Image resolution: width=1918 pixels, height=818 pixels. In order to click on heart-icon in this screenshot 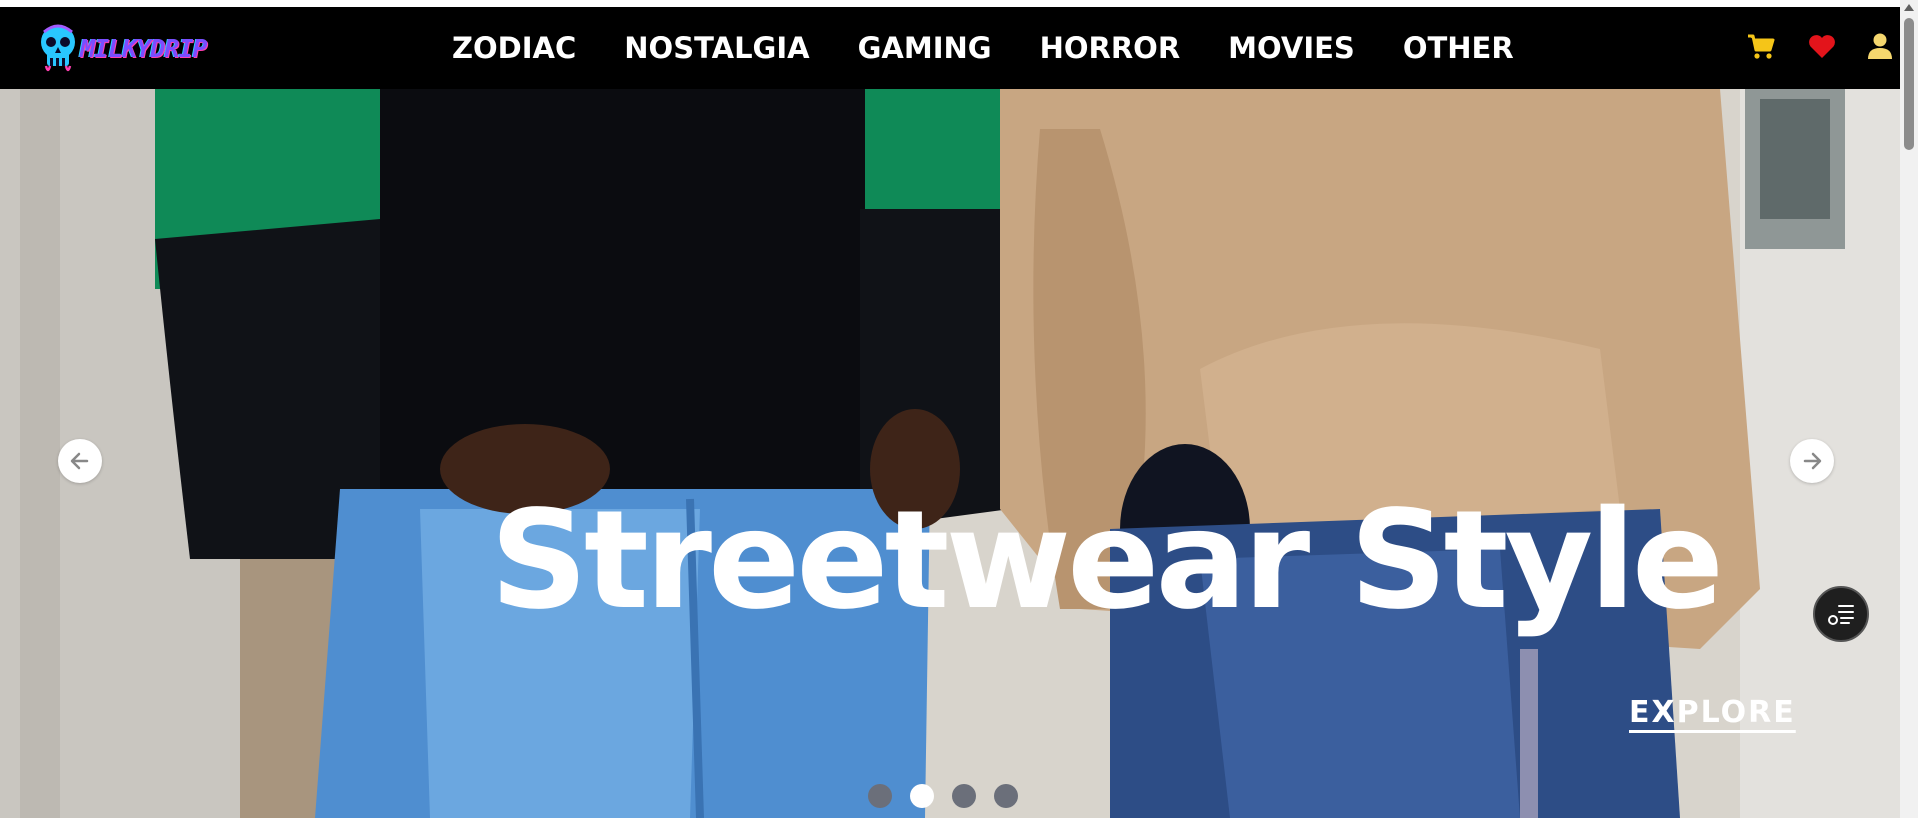, I will do `click(1822, 46)`.